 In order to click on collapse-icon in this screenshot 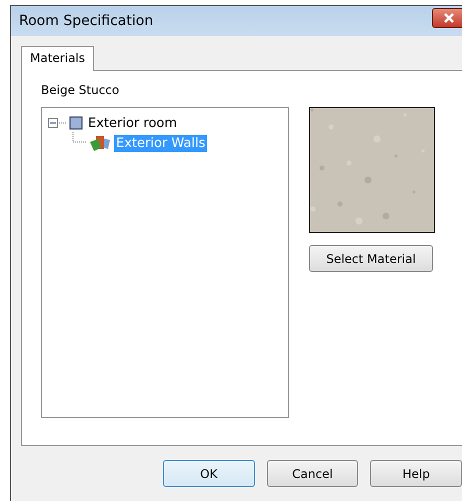, I will do `click(57, 123)`.